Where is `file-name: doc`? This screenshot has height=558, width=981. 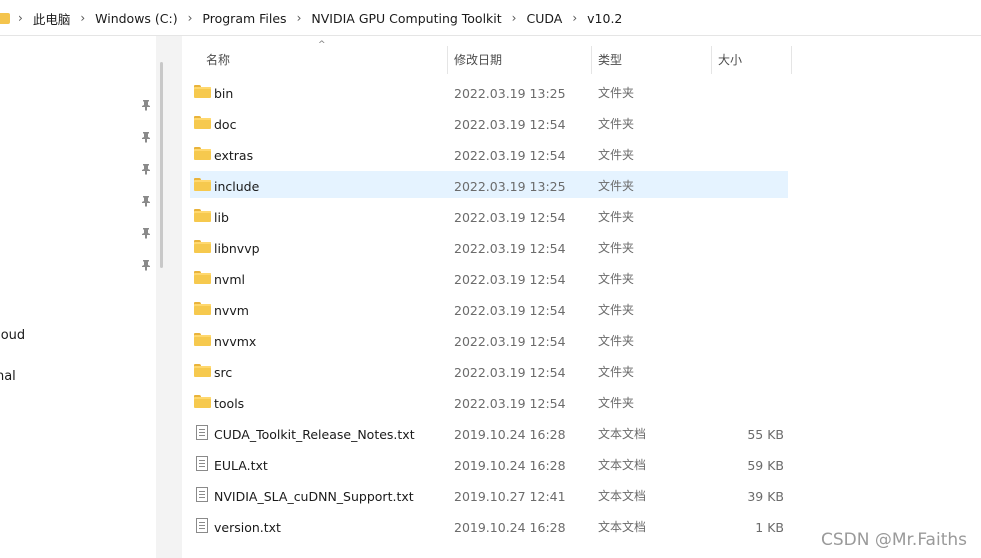 file-name: doc is located at coordinates (225, 124).